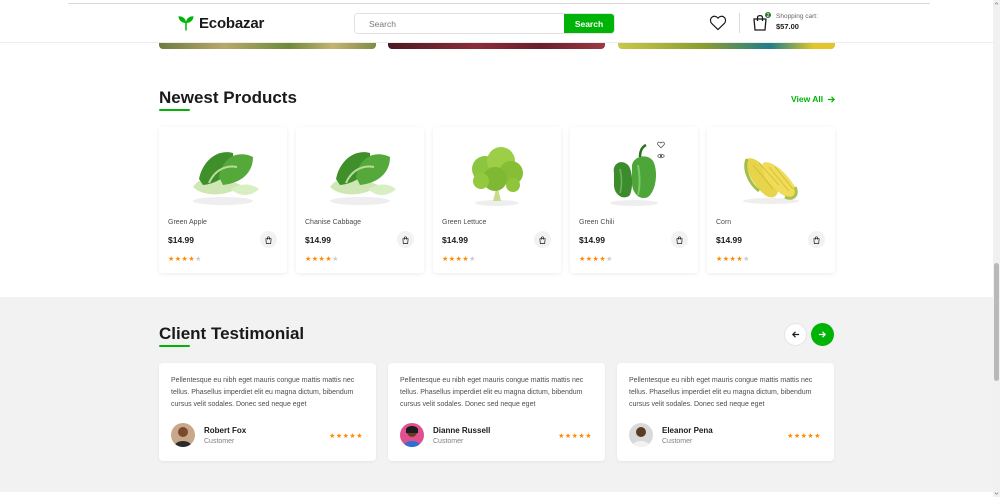 Image resolution: width=1000 pixels, height=497 pixels. What do you see at coordinates (687, 430) in the screenshot?
I see `customer-name: Eleanor Pena` at bounding box center [687, 430].